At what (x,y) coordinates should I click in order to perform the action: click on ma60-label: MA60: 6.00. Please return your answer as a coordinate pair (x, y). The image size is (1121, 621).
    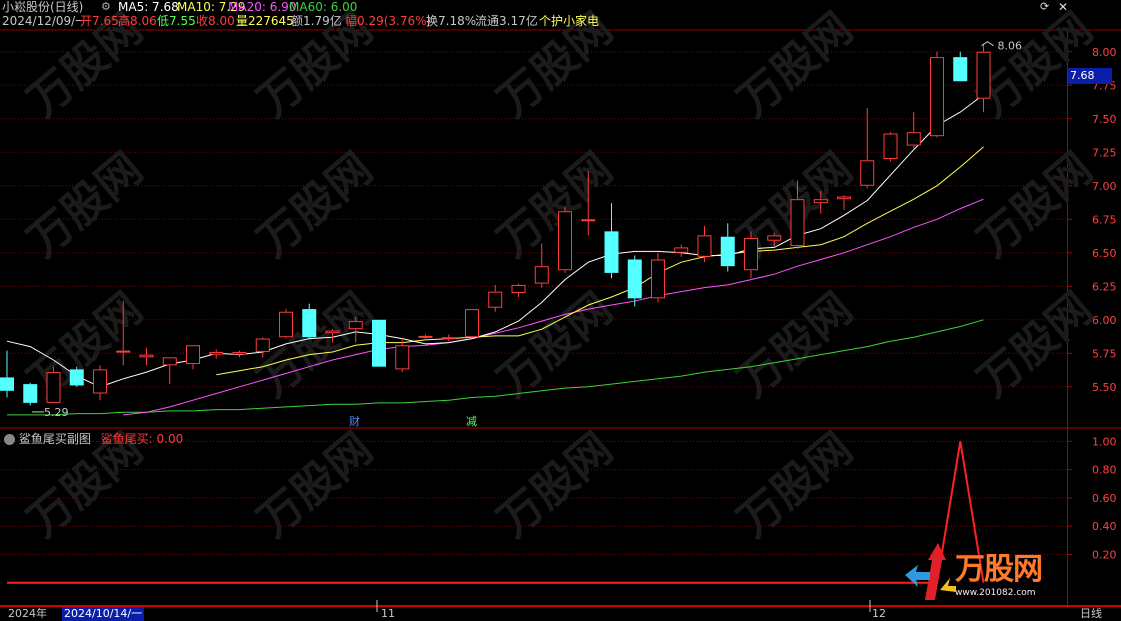
    Looking at the image, I should click on (323, 7).